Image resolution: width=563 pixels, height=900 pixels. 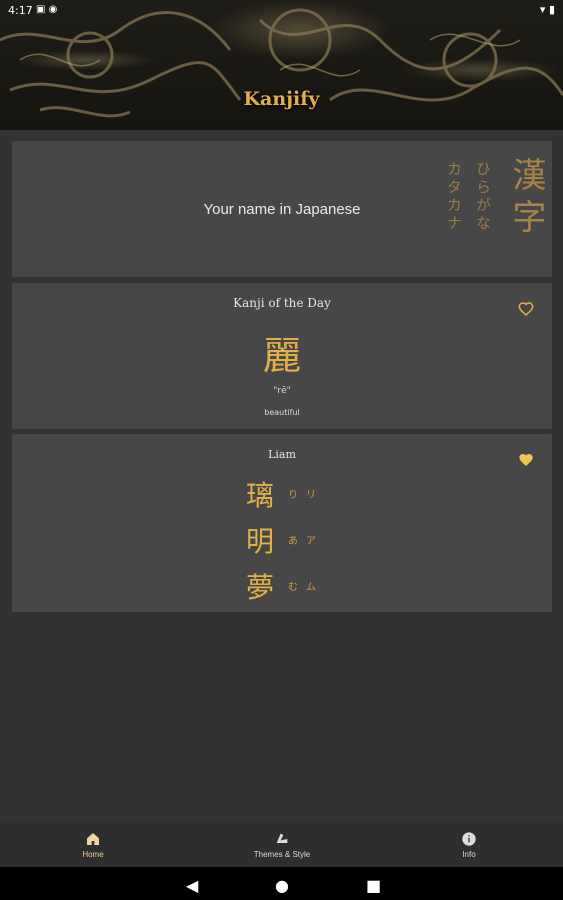 I want to click on nav-home: Home, so click(x=93, y=844).